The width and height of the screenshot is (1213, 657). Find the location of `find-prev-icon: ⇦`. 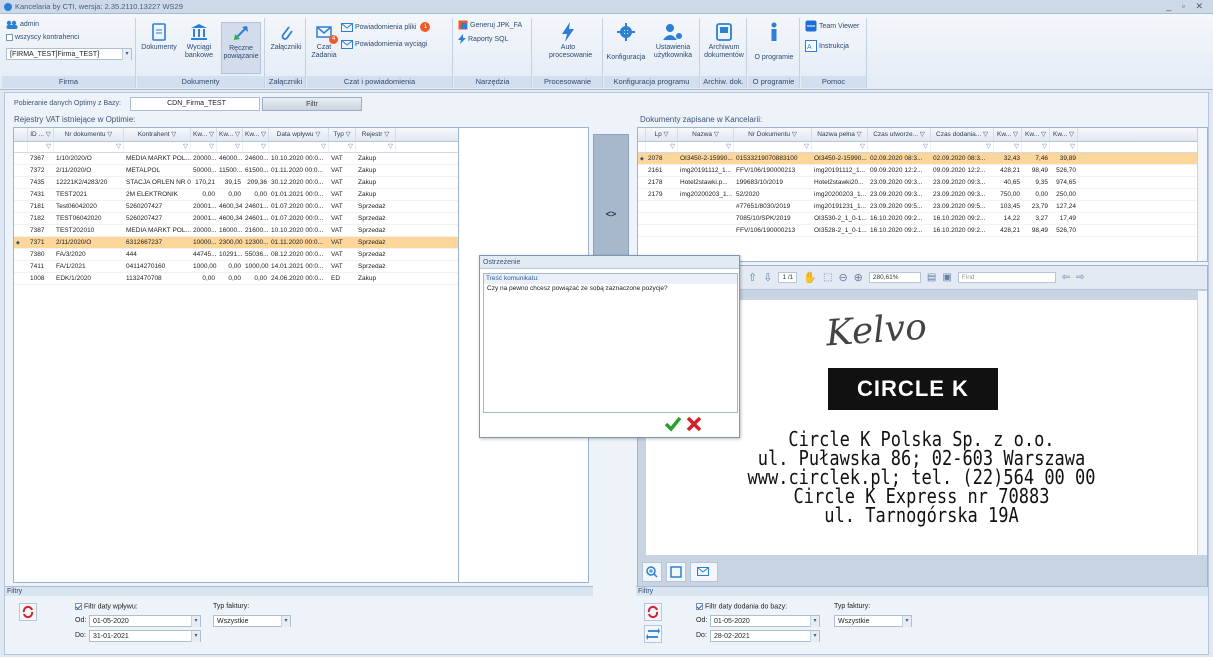

find-prev-icon: ⇦ is located at coordinates (1066, 277).